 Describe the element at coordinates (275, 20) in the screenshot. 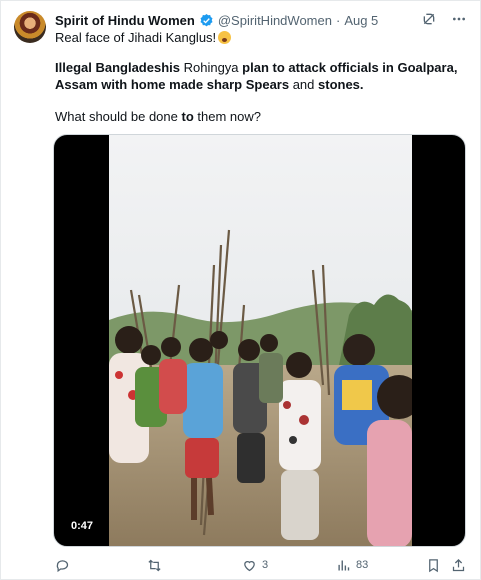

I see `handle: @SpiritHindWomen` at that location.